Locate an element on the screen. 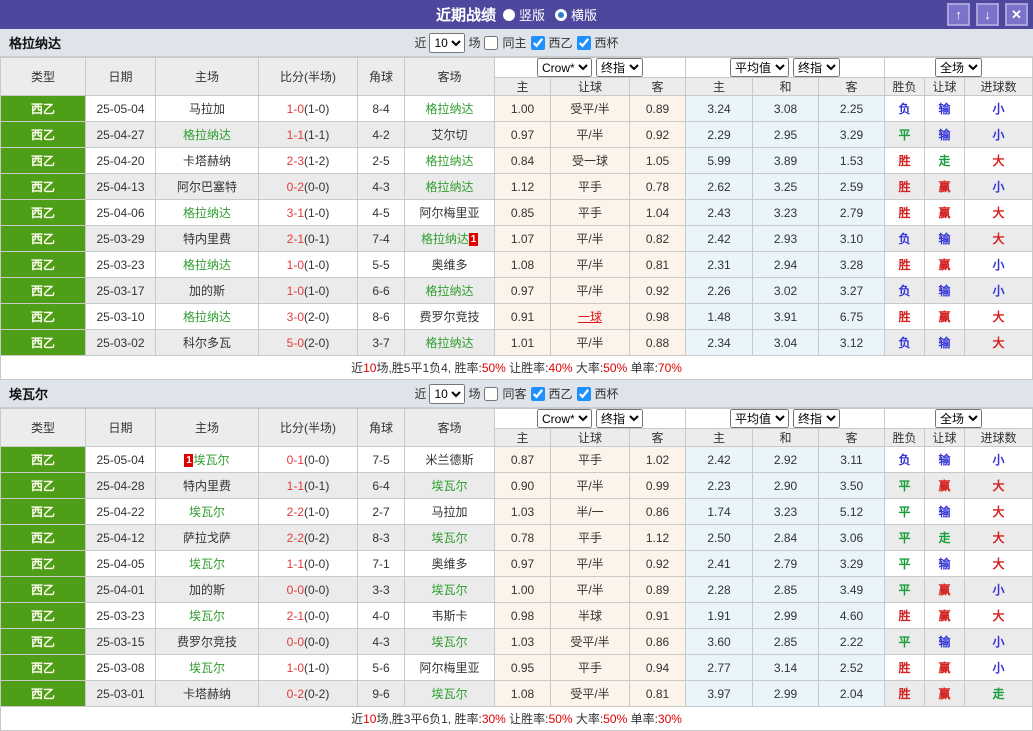  corner-cell: 3-7 is located at coordinates (381, 342).